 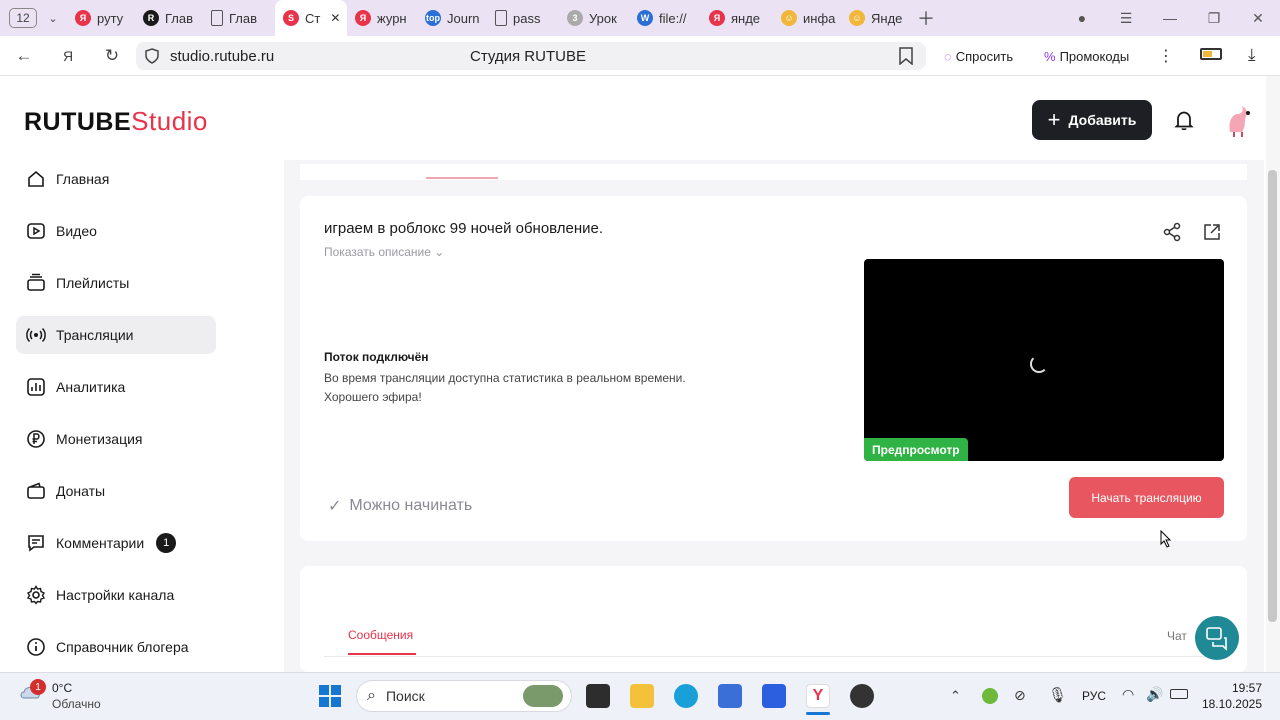 I want to click on file-explorer-icon, so click(x=642, y=696).